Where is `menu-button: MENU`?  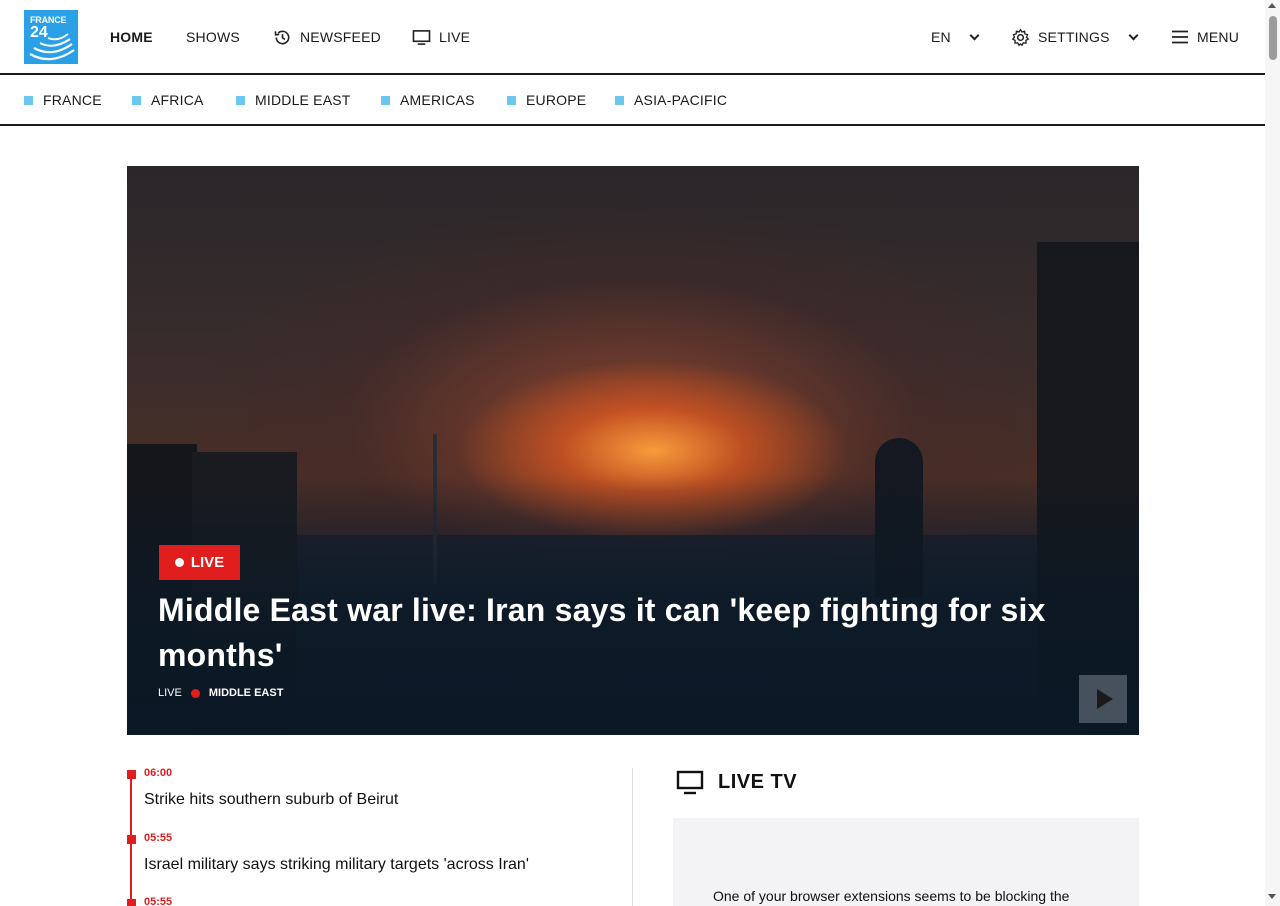
menu-button: MENU is located at coordinates (1205, 37).